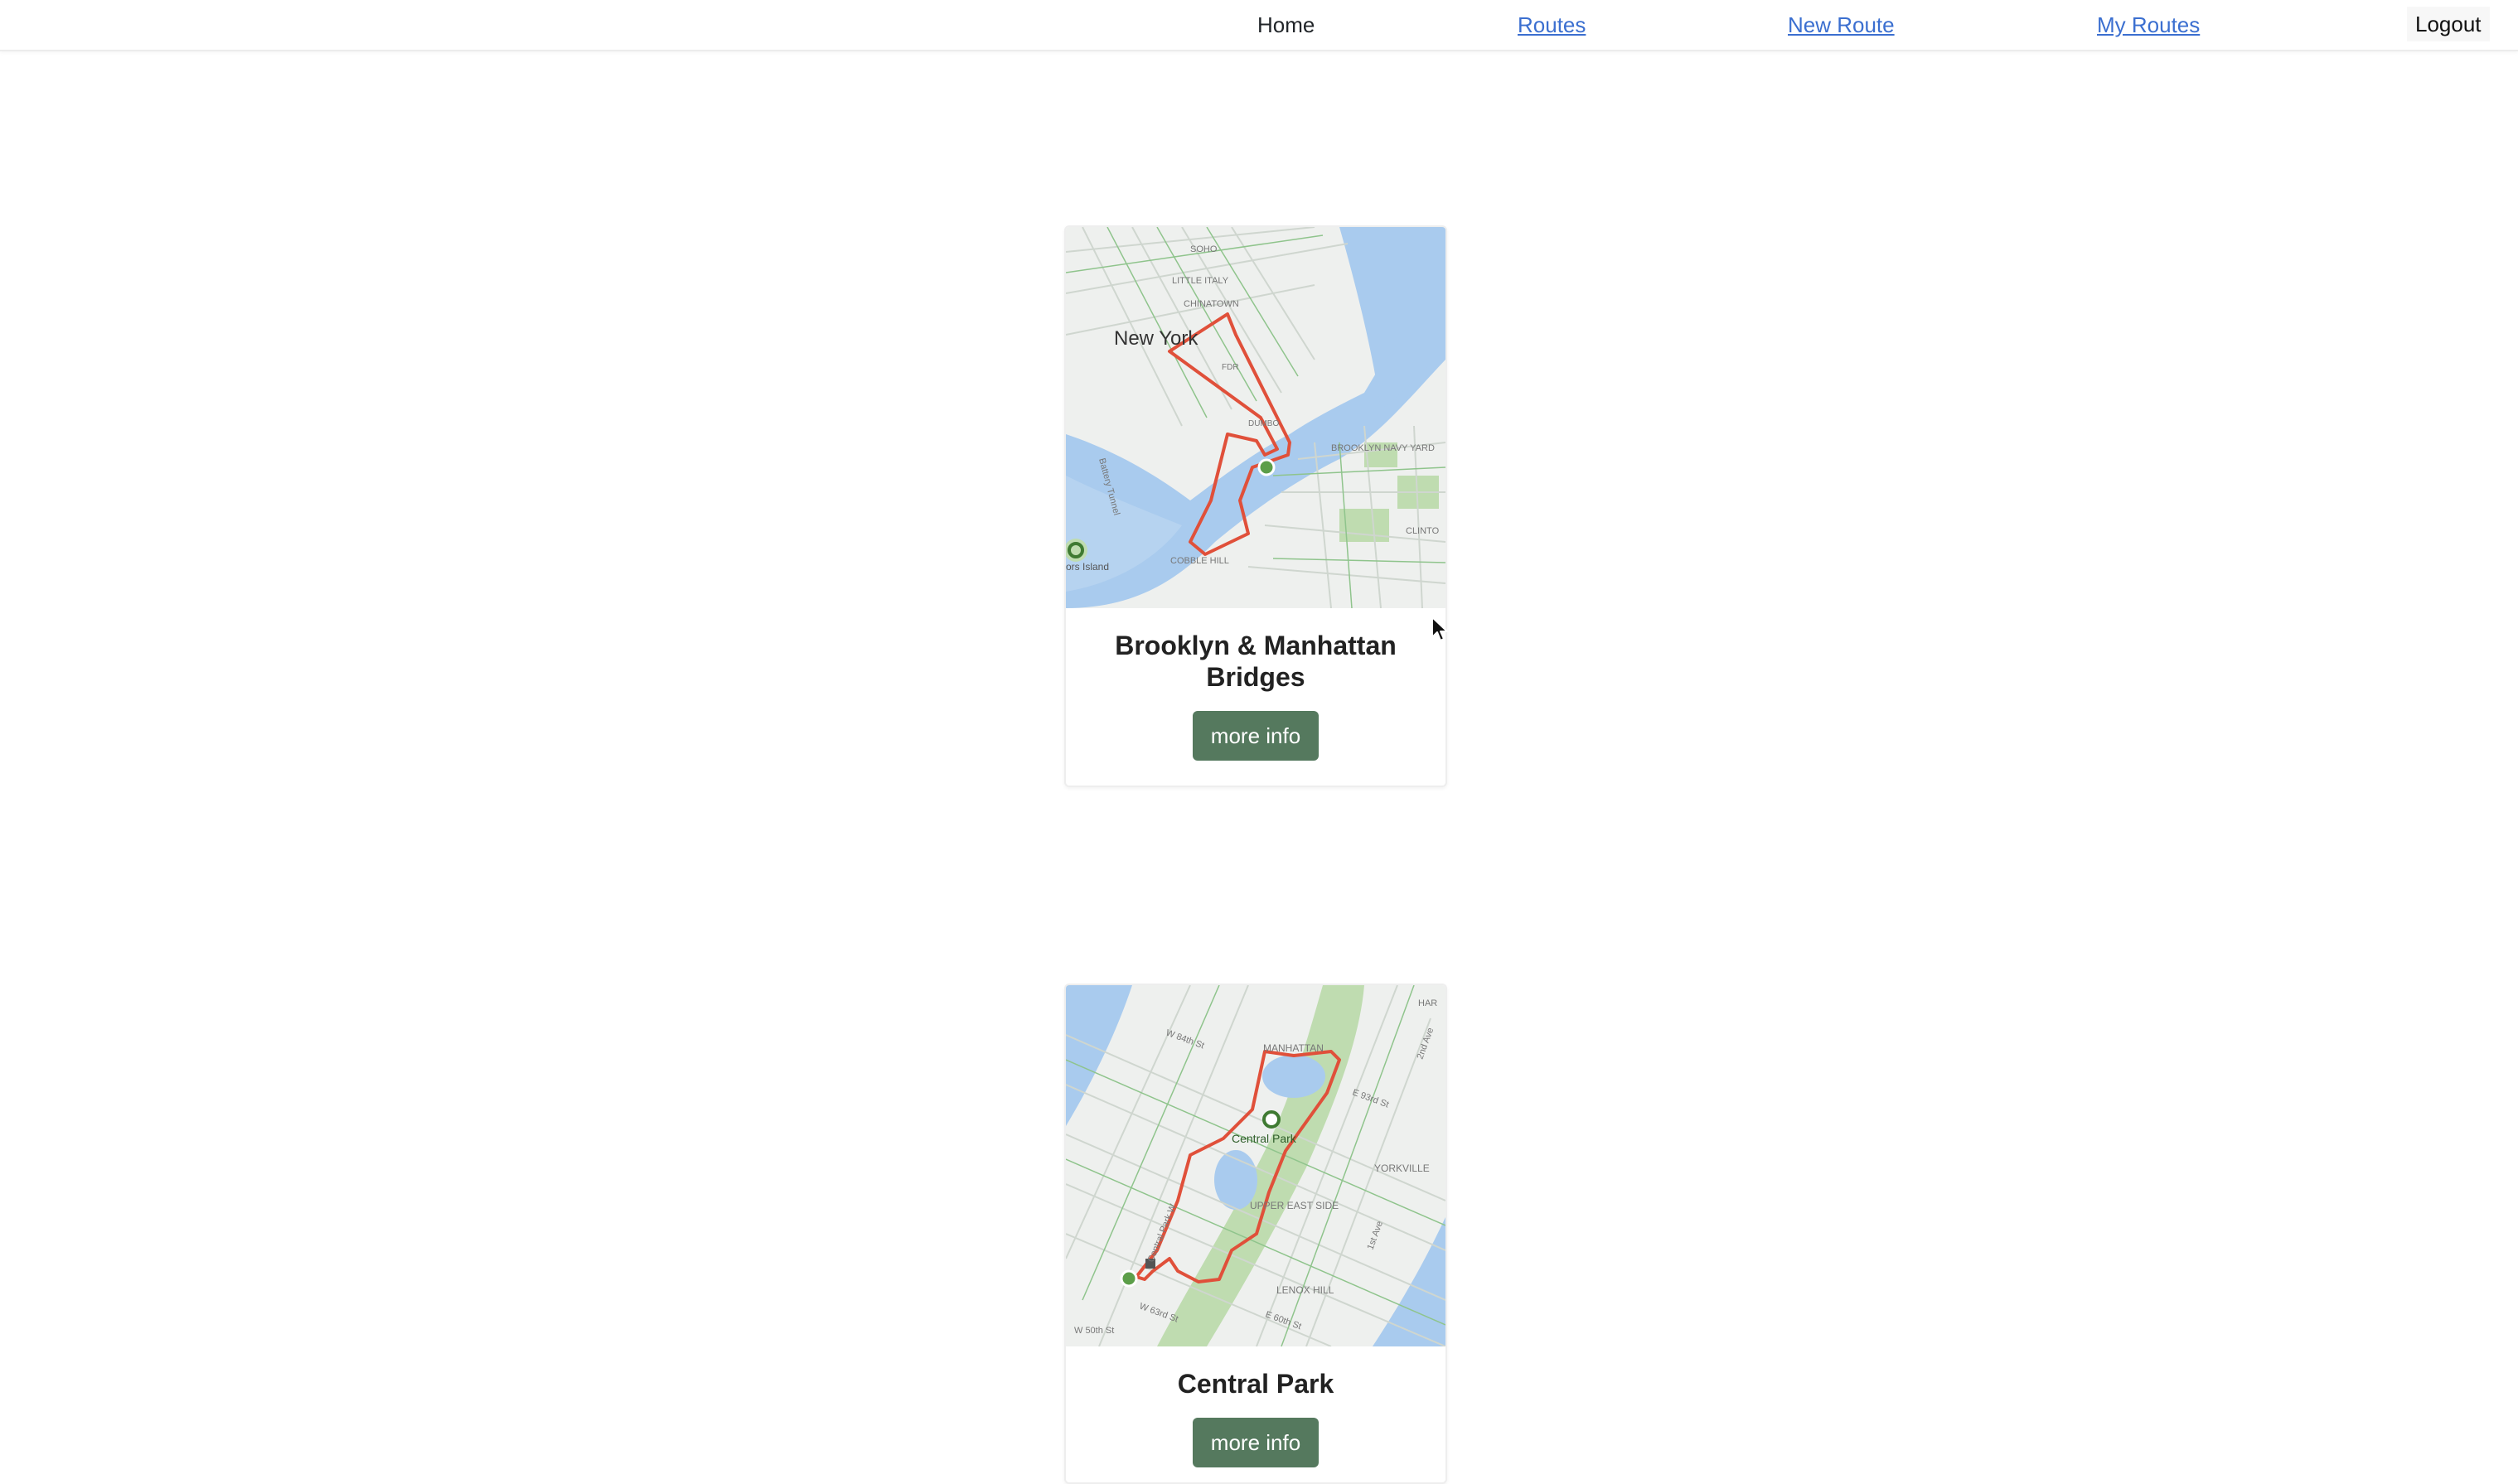 Image resolution: width=2518 pixels, height=1484 pixels. I want to click on route-title: Central Park, so click(1255, 1384).